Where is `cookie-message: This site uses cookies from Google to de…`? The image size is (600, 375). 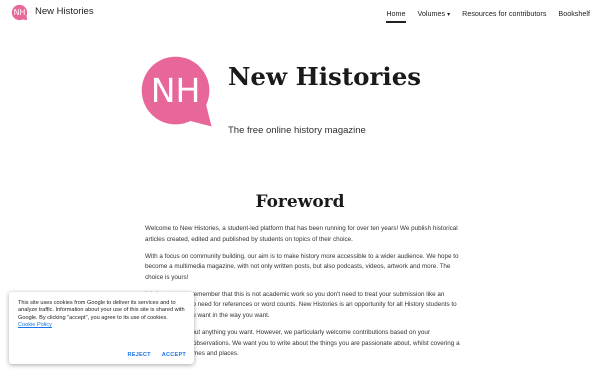
cookie-message: This site uses cookies from Google to de… is located at coordinates (101, 310).